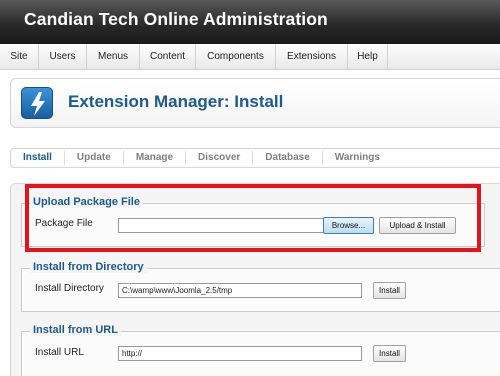 Image resolution: width=500 pixels, height=376 pixels. Describe the element at coordinates (240, 353) in the screenshot. I see `install-url-input: http://` at that location.